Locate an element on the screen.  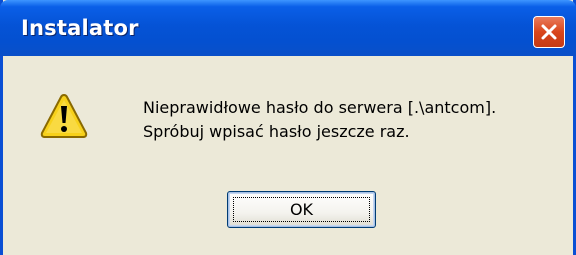
message-line-2: Spróbuj wpisać hasło jeszcze raz. is located at coordinates (276, 131).